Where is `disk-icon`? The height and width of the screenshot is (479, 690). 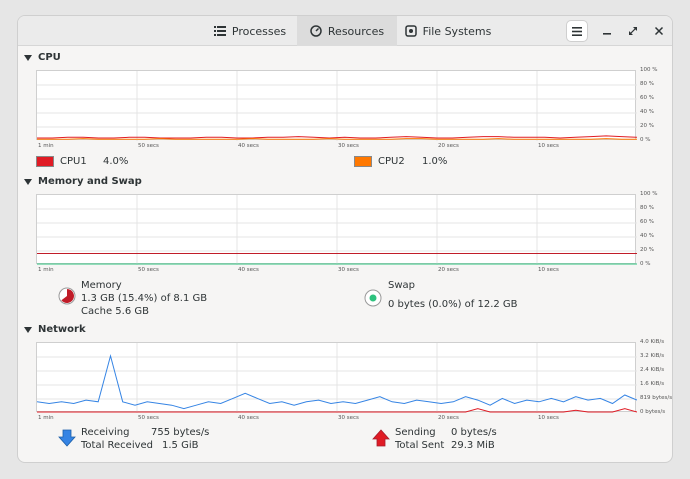
disk-icon is located at coordinates (410, 31).